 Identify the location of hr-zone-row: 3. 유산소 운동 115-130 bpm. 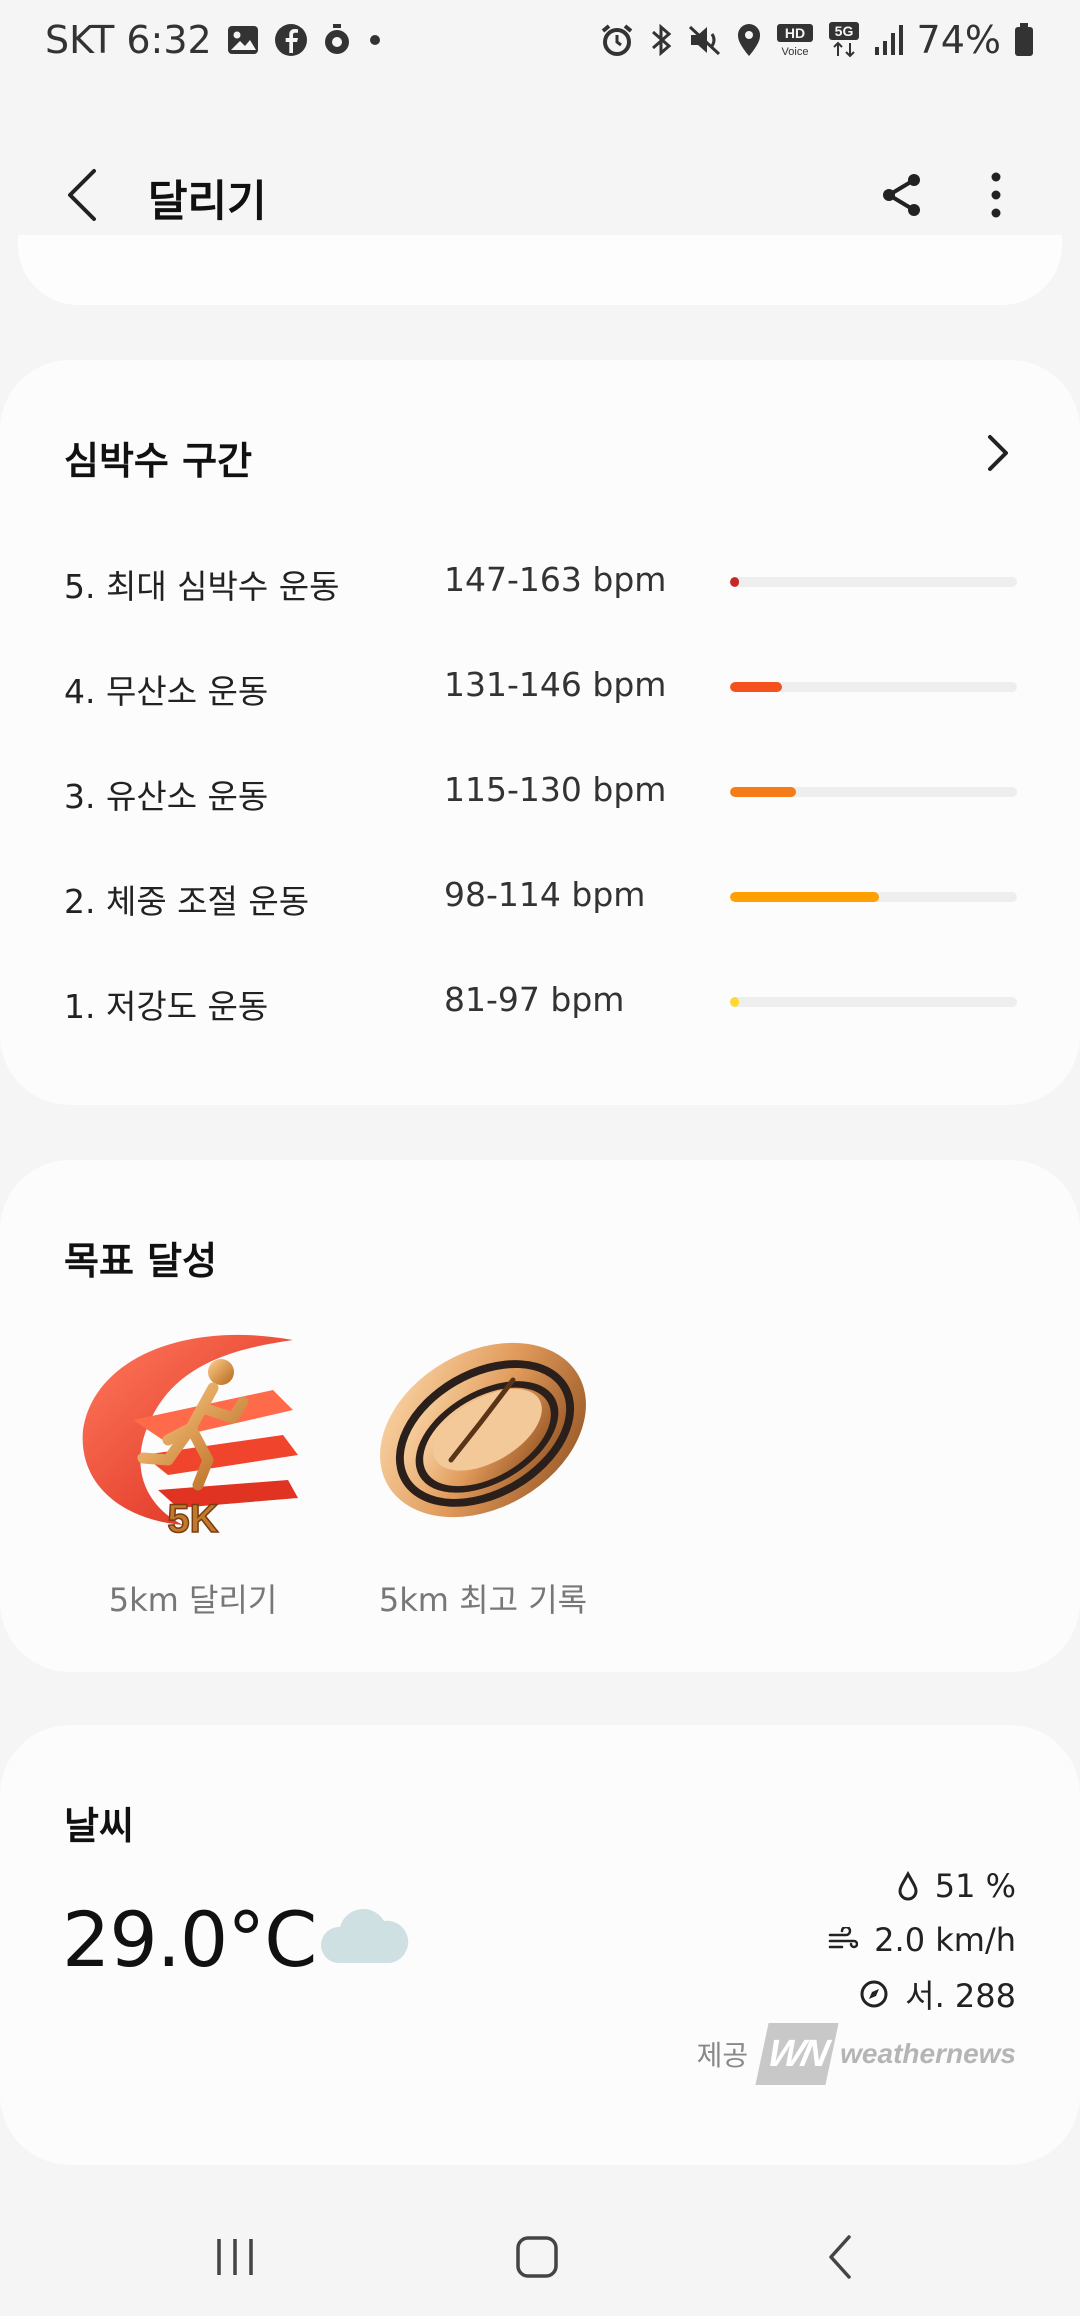
(540, 790).